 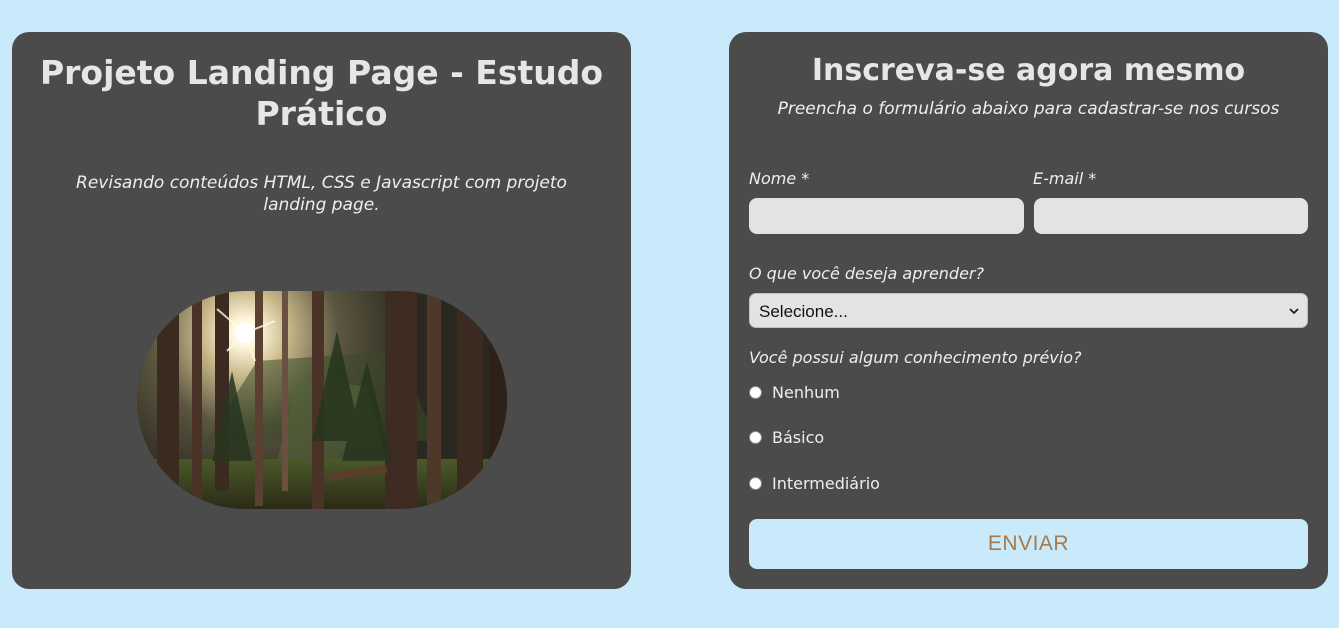 I want to click on email-input, so click(x=1171, y=216).